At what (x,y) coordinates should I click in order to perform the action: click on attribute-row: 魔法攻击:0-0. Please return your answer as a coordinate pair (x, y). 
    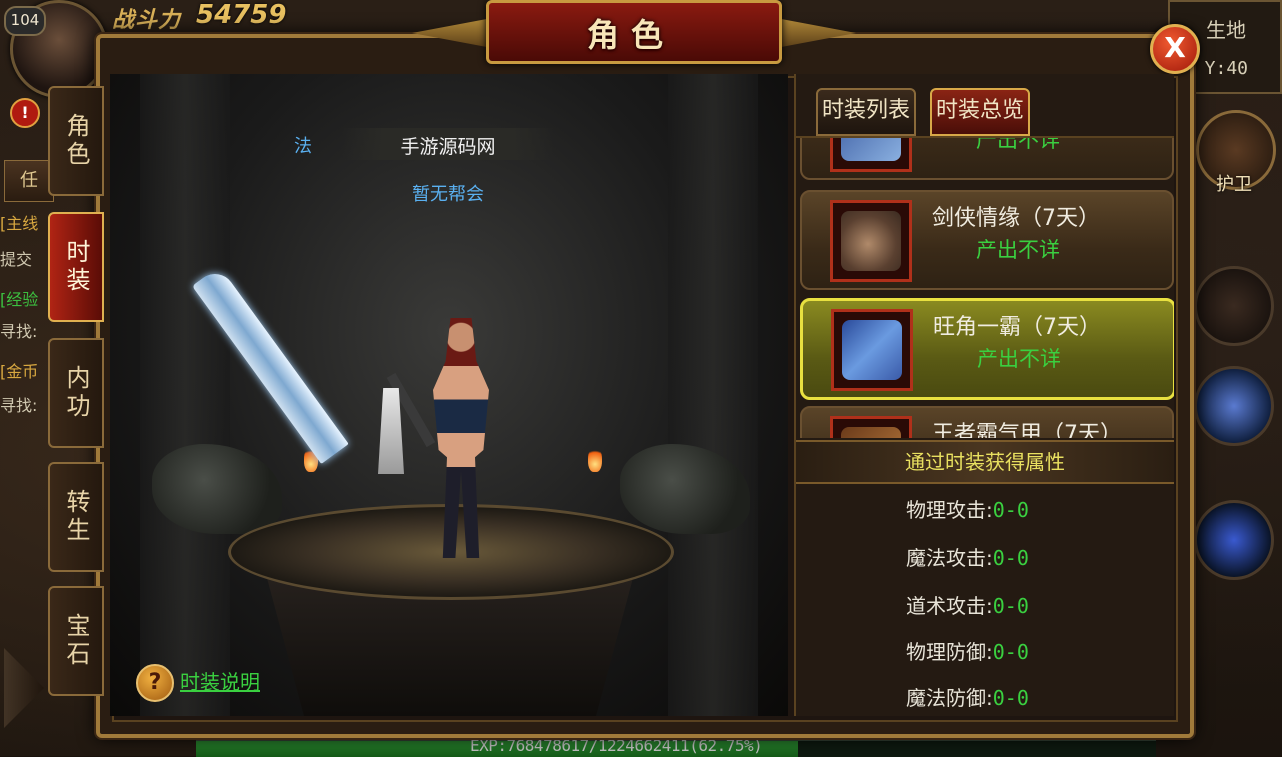
    Looking at the image, I should click on (967, 556).